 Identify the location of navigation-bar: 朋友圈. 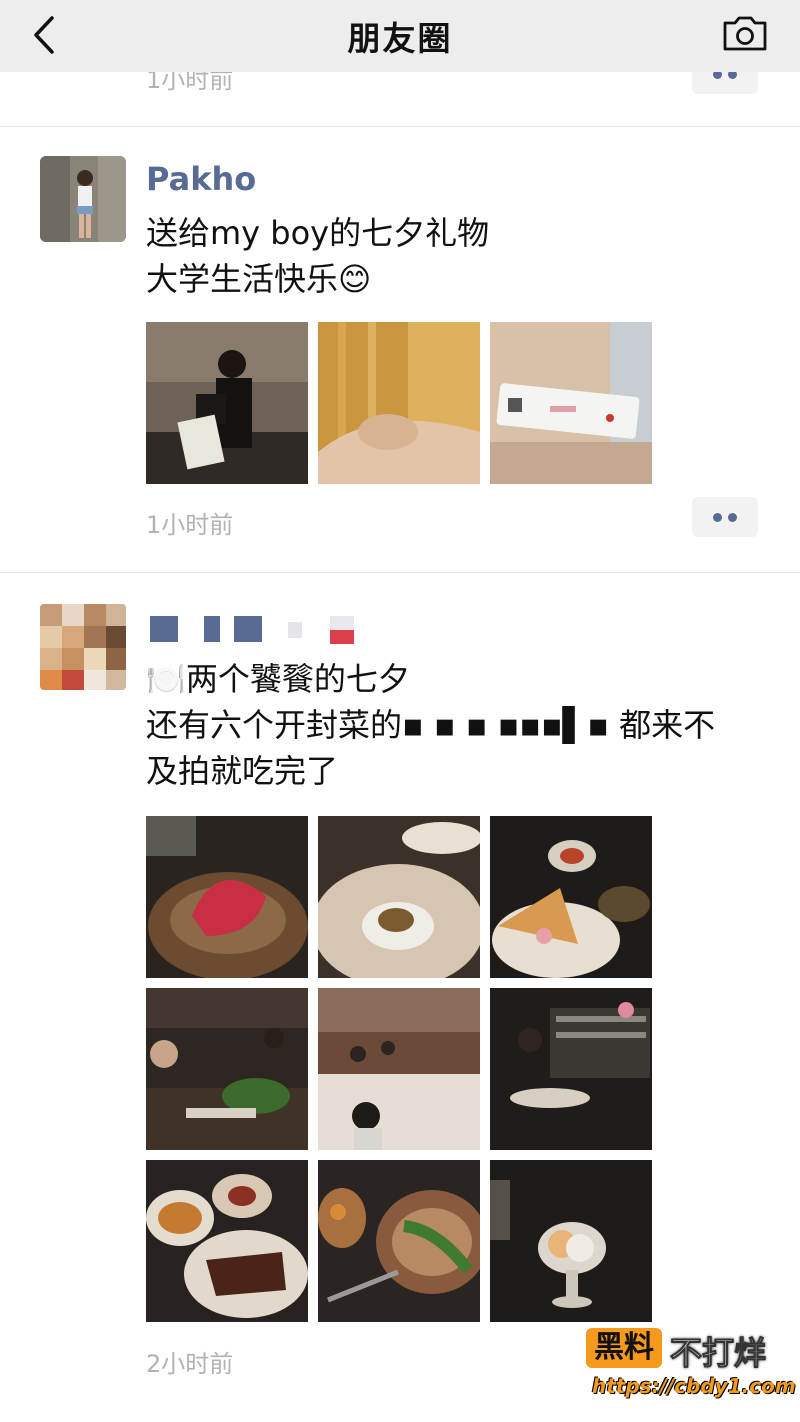
(400, 36).